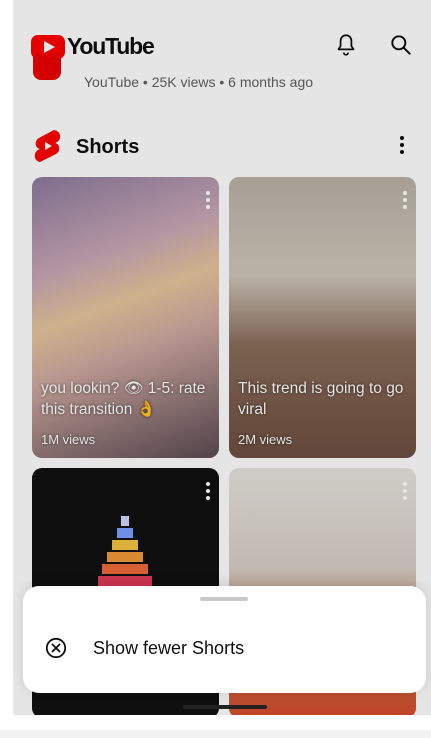 The height and width of the screenshot is (738, 431). What do you see at coordinates (169, 648) in the screenshot?
I see `option-label: Show fewer Shorts` at bounding box center [169, 648].